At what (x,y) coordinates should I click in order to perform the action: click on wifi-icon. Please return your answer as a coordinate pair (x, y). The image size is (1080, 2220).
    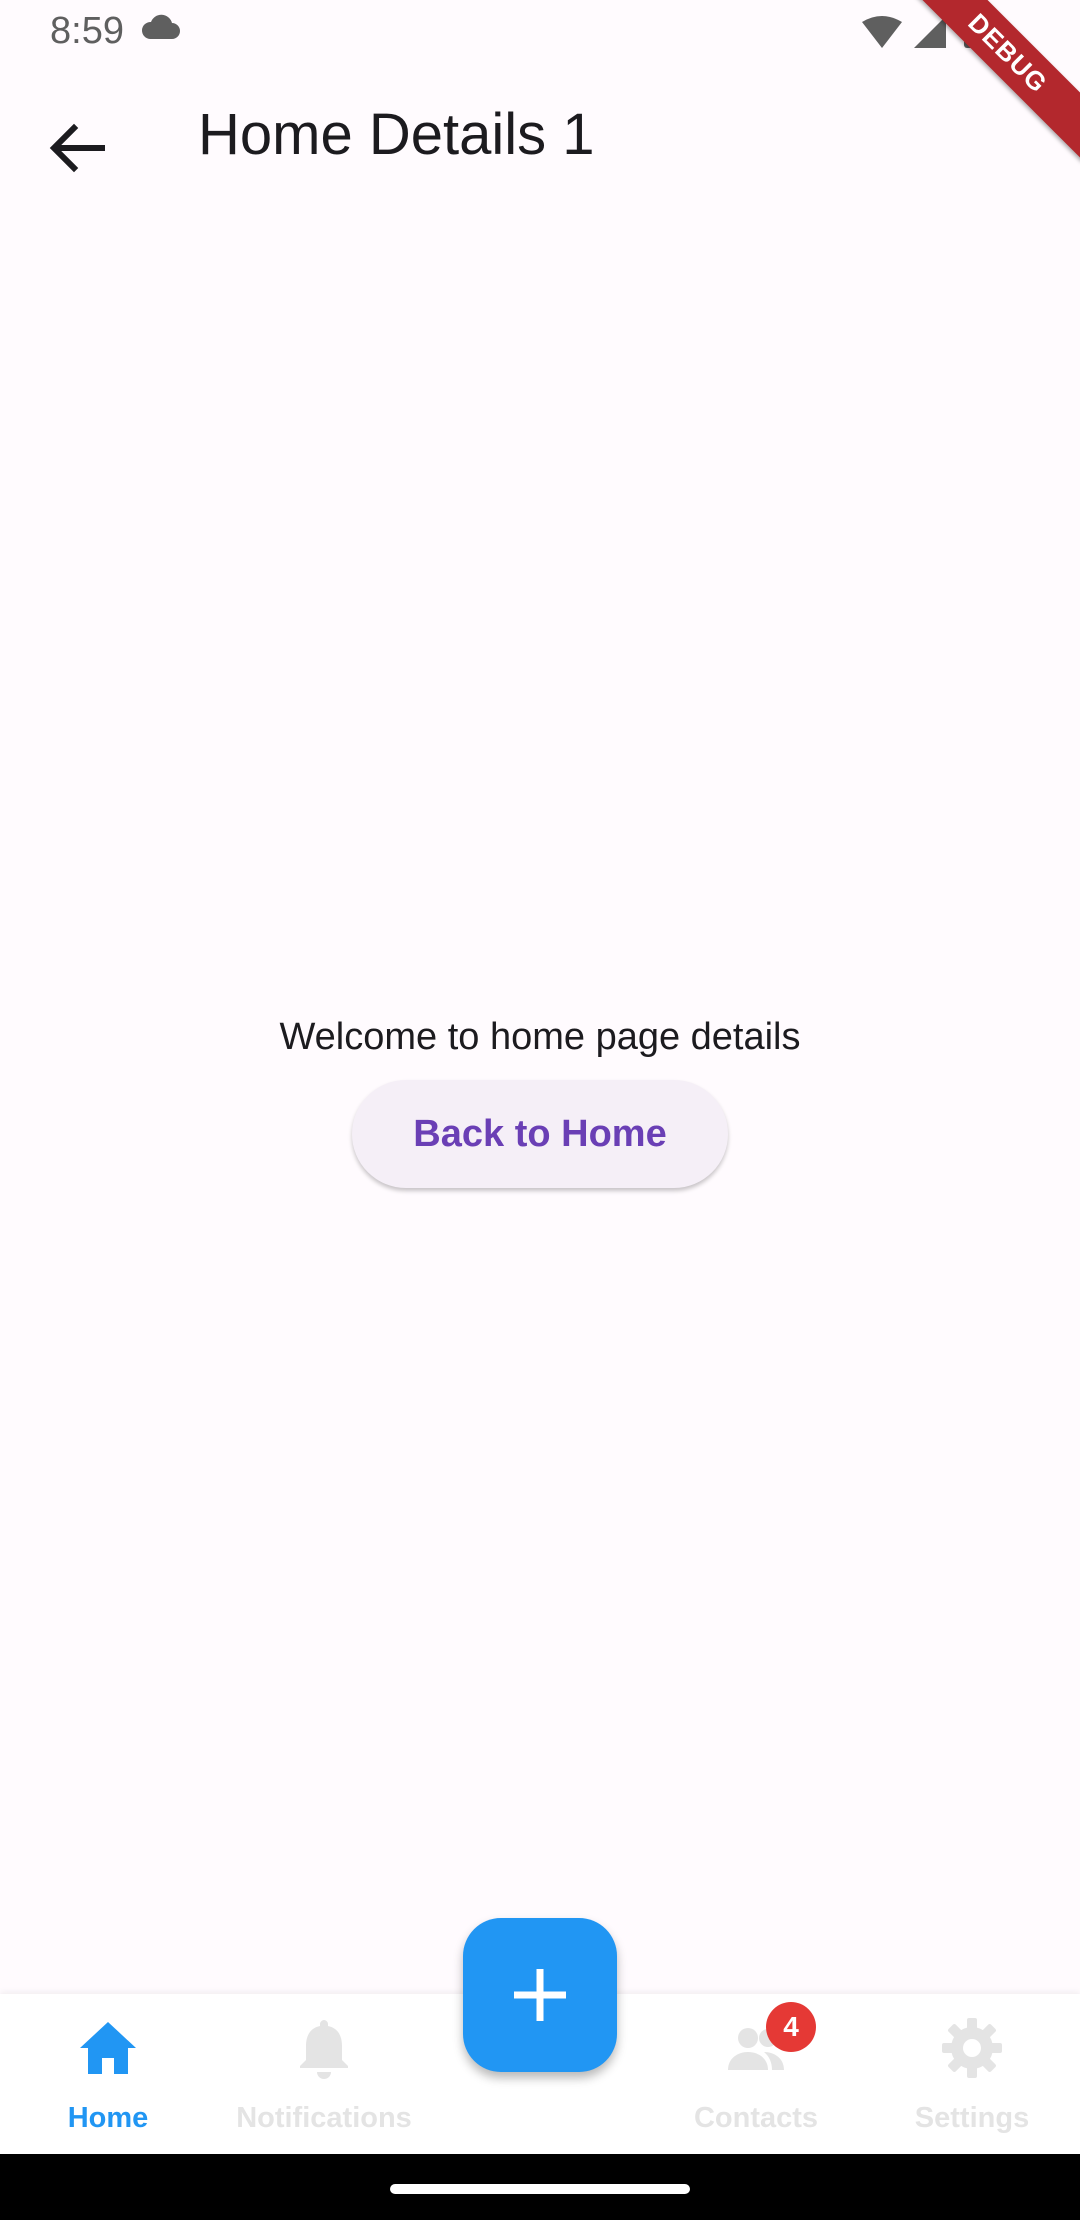
    Looking at the image, I should click on (882, 32).